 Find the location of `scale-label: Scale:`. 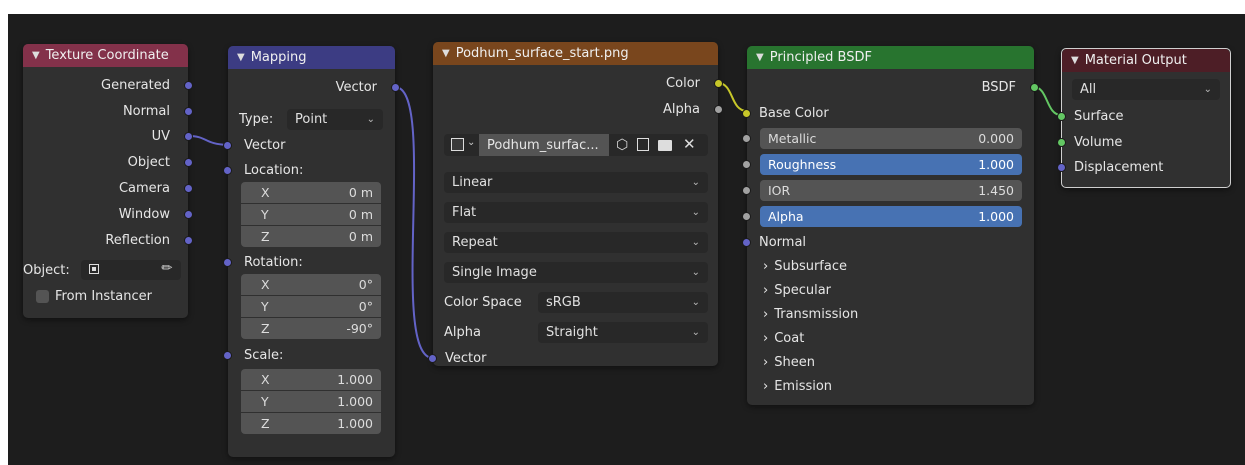

scale-label: Scale: is located at coordinates (264, 355).